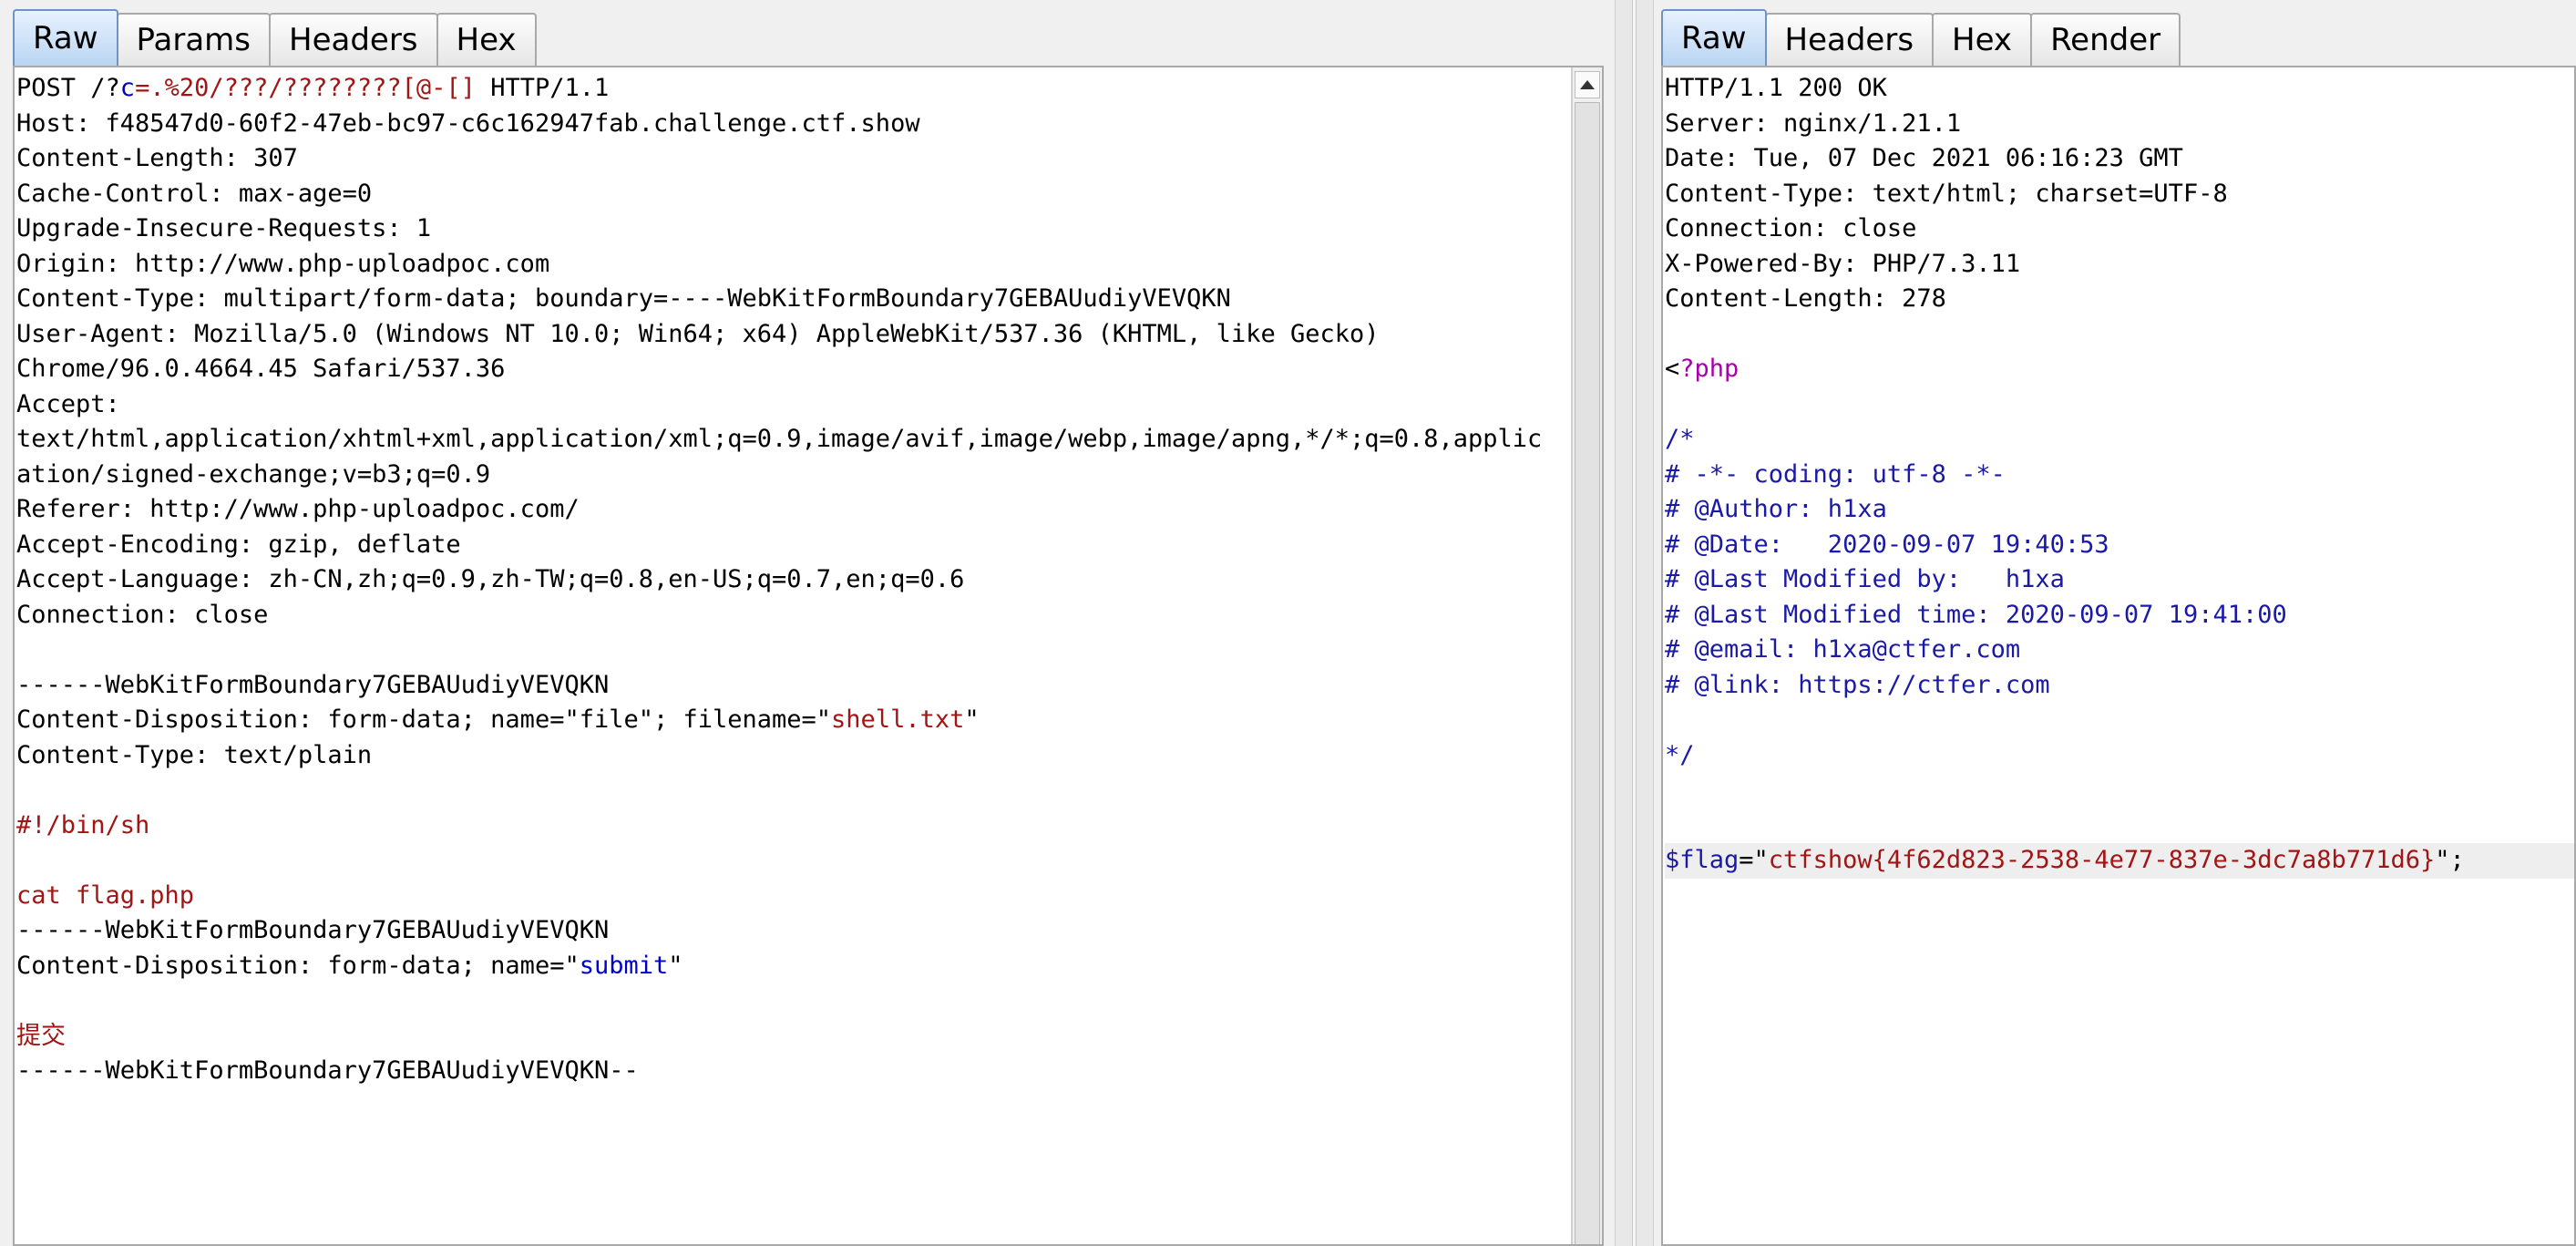 This screenshot has width=2576, height=1246. I want to click on splitter-grip, so click(1635, 623).